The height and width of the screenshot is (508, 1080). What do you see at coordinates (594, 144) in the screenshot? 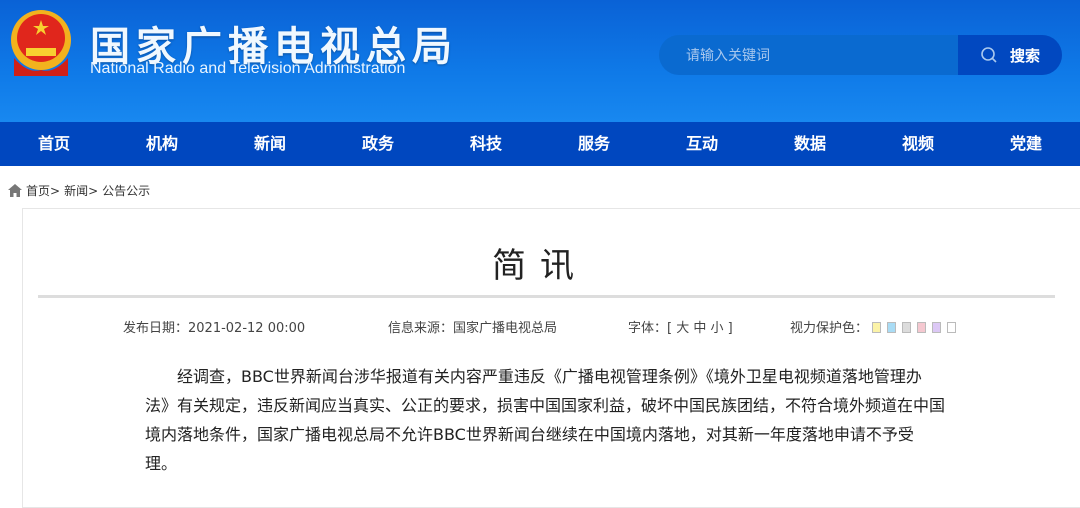
I see `nav-item-services: 服务` at bounding box center [594, 144].